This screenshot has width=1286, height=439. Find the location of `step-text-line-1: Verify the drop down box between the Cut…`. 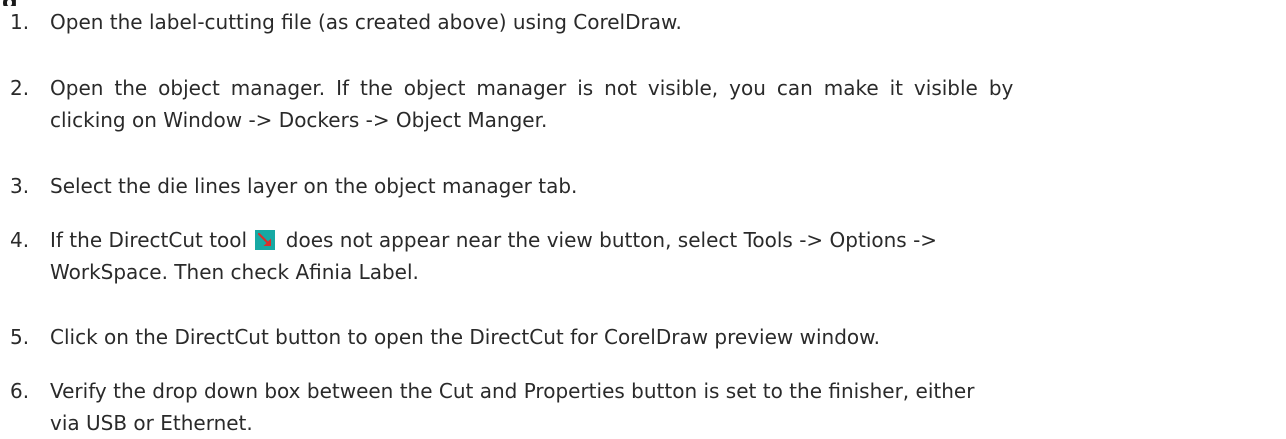

step-text-line-1: Verify the drop down box between the Cut… is located at coordinates (512, 391).